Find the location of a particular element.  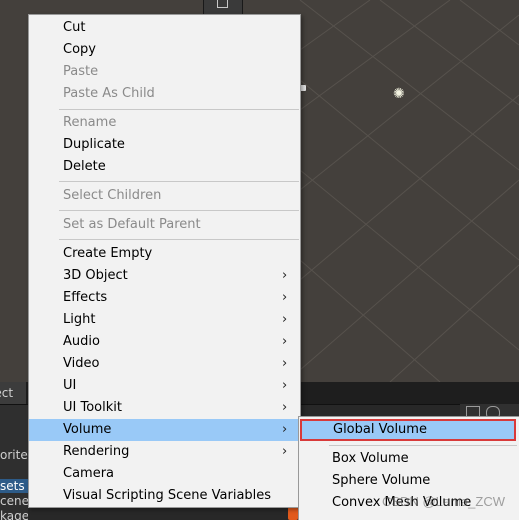

menu-item-rendering: Rendering › is located at coordinates (164, 452).